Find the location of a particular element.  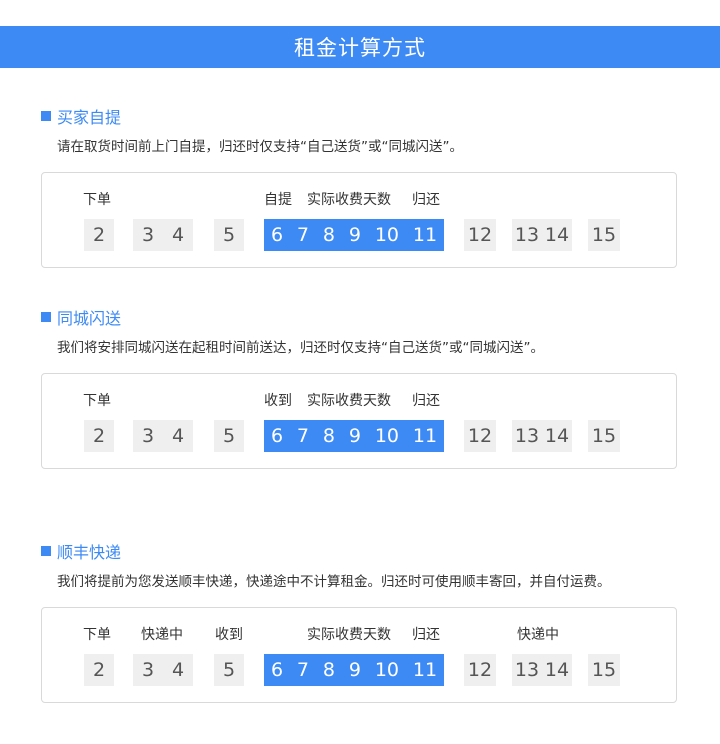

section-description: 请在取货时间前上门自提，归还时仅支持“自己送货”或“同城闪送”。 is located at coordinates (260, 147).